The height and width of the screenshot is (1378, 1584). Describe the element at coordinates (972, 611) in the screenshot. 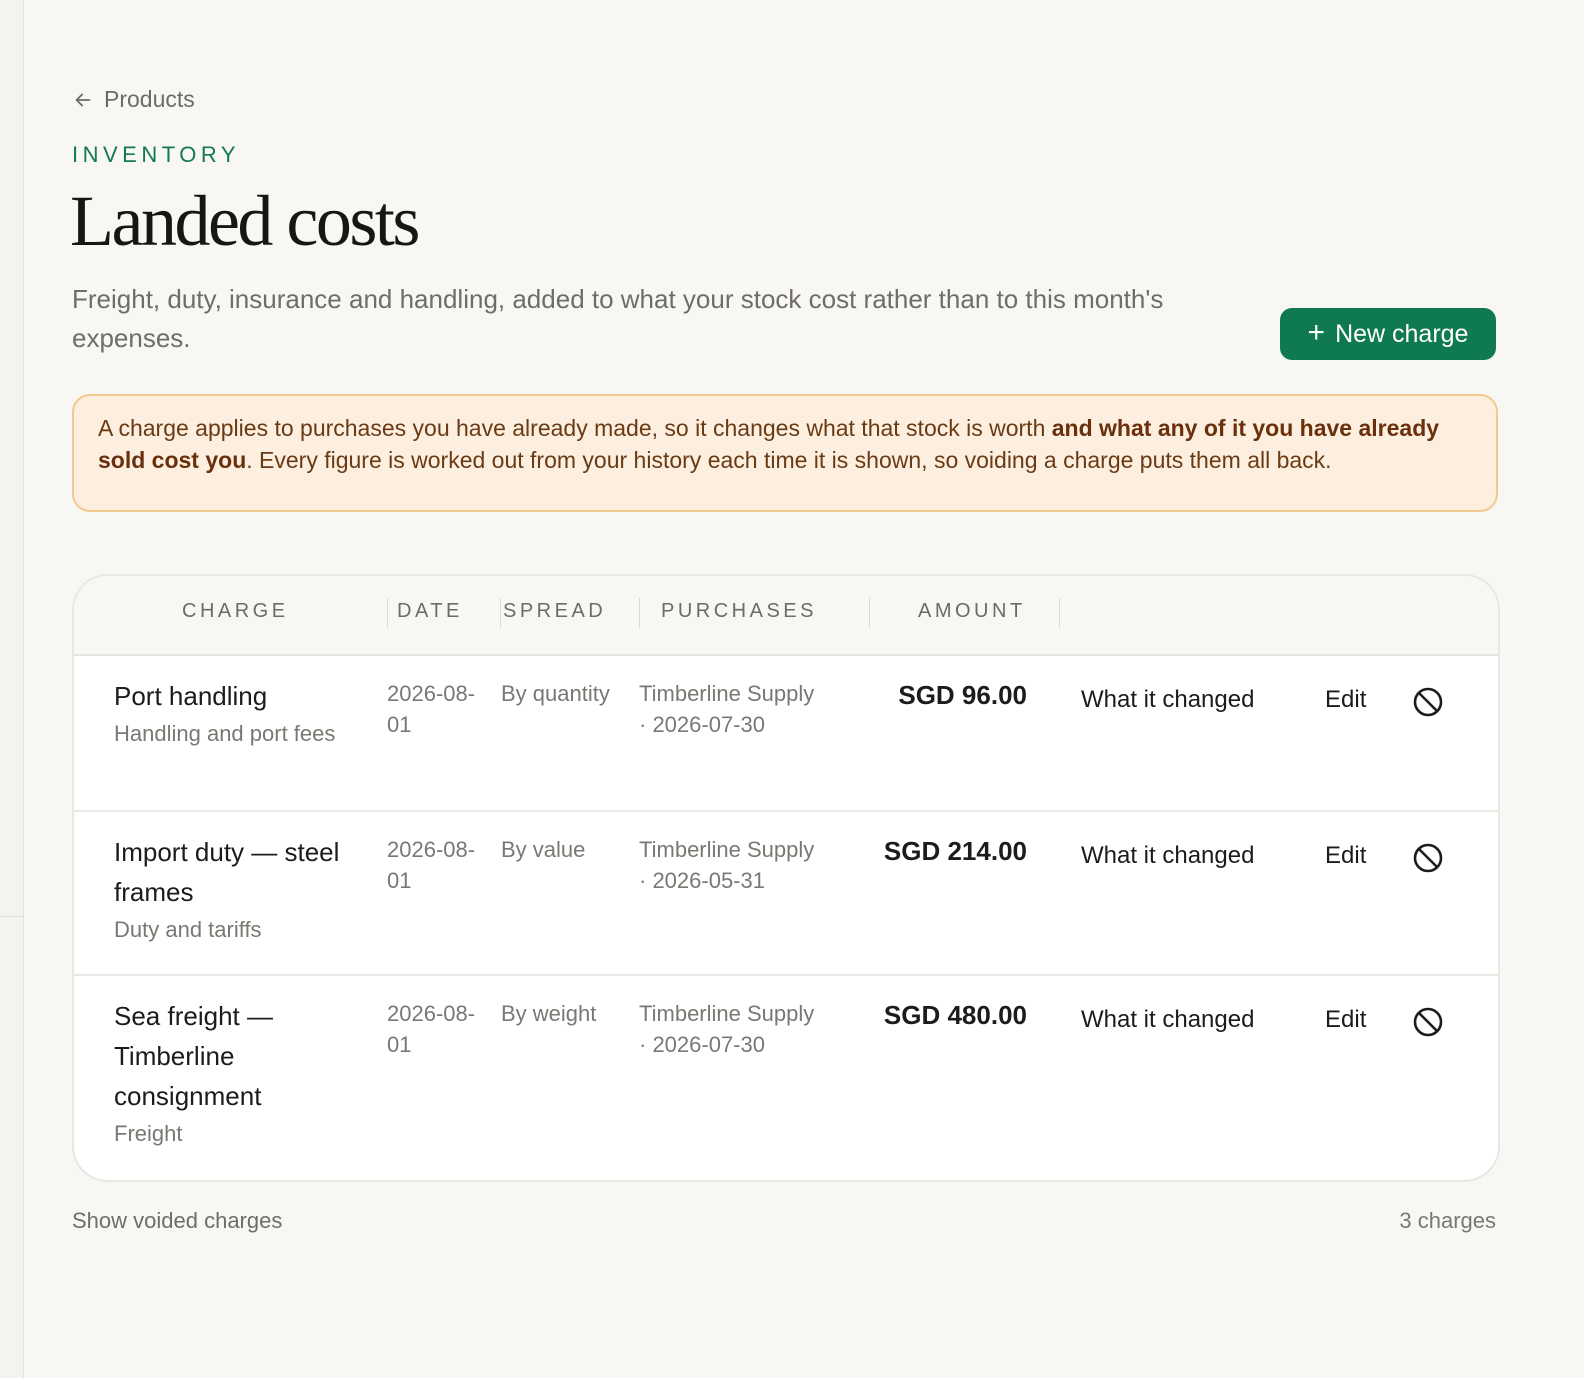

I see `column-header-amount: AMOUNT` at that location.